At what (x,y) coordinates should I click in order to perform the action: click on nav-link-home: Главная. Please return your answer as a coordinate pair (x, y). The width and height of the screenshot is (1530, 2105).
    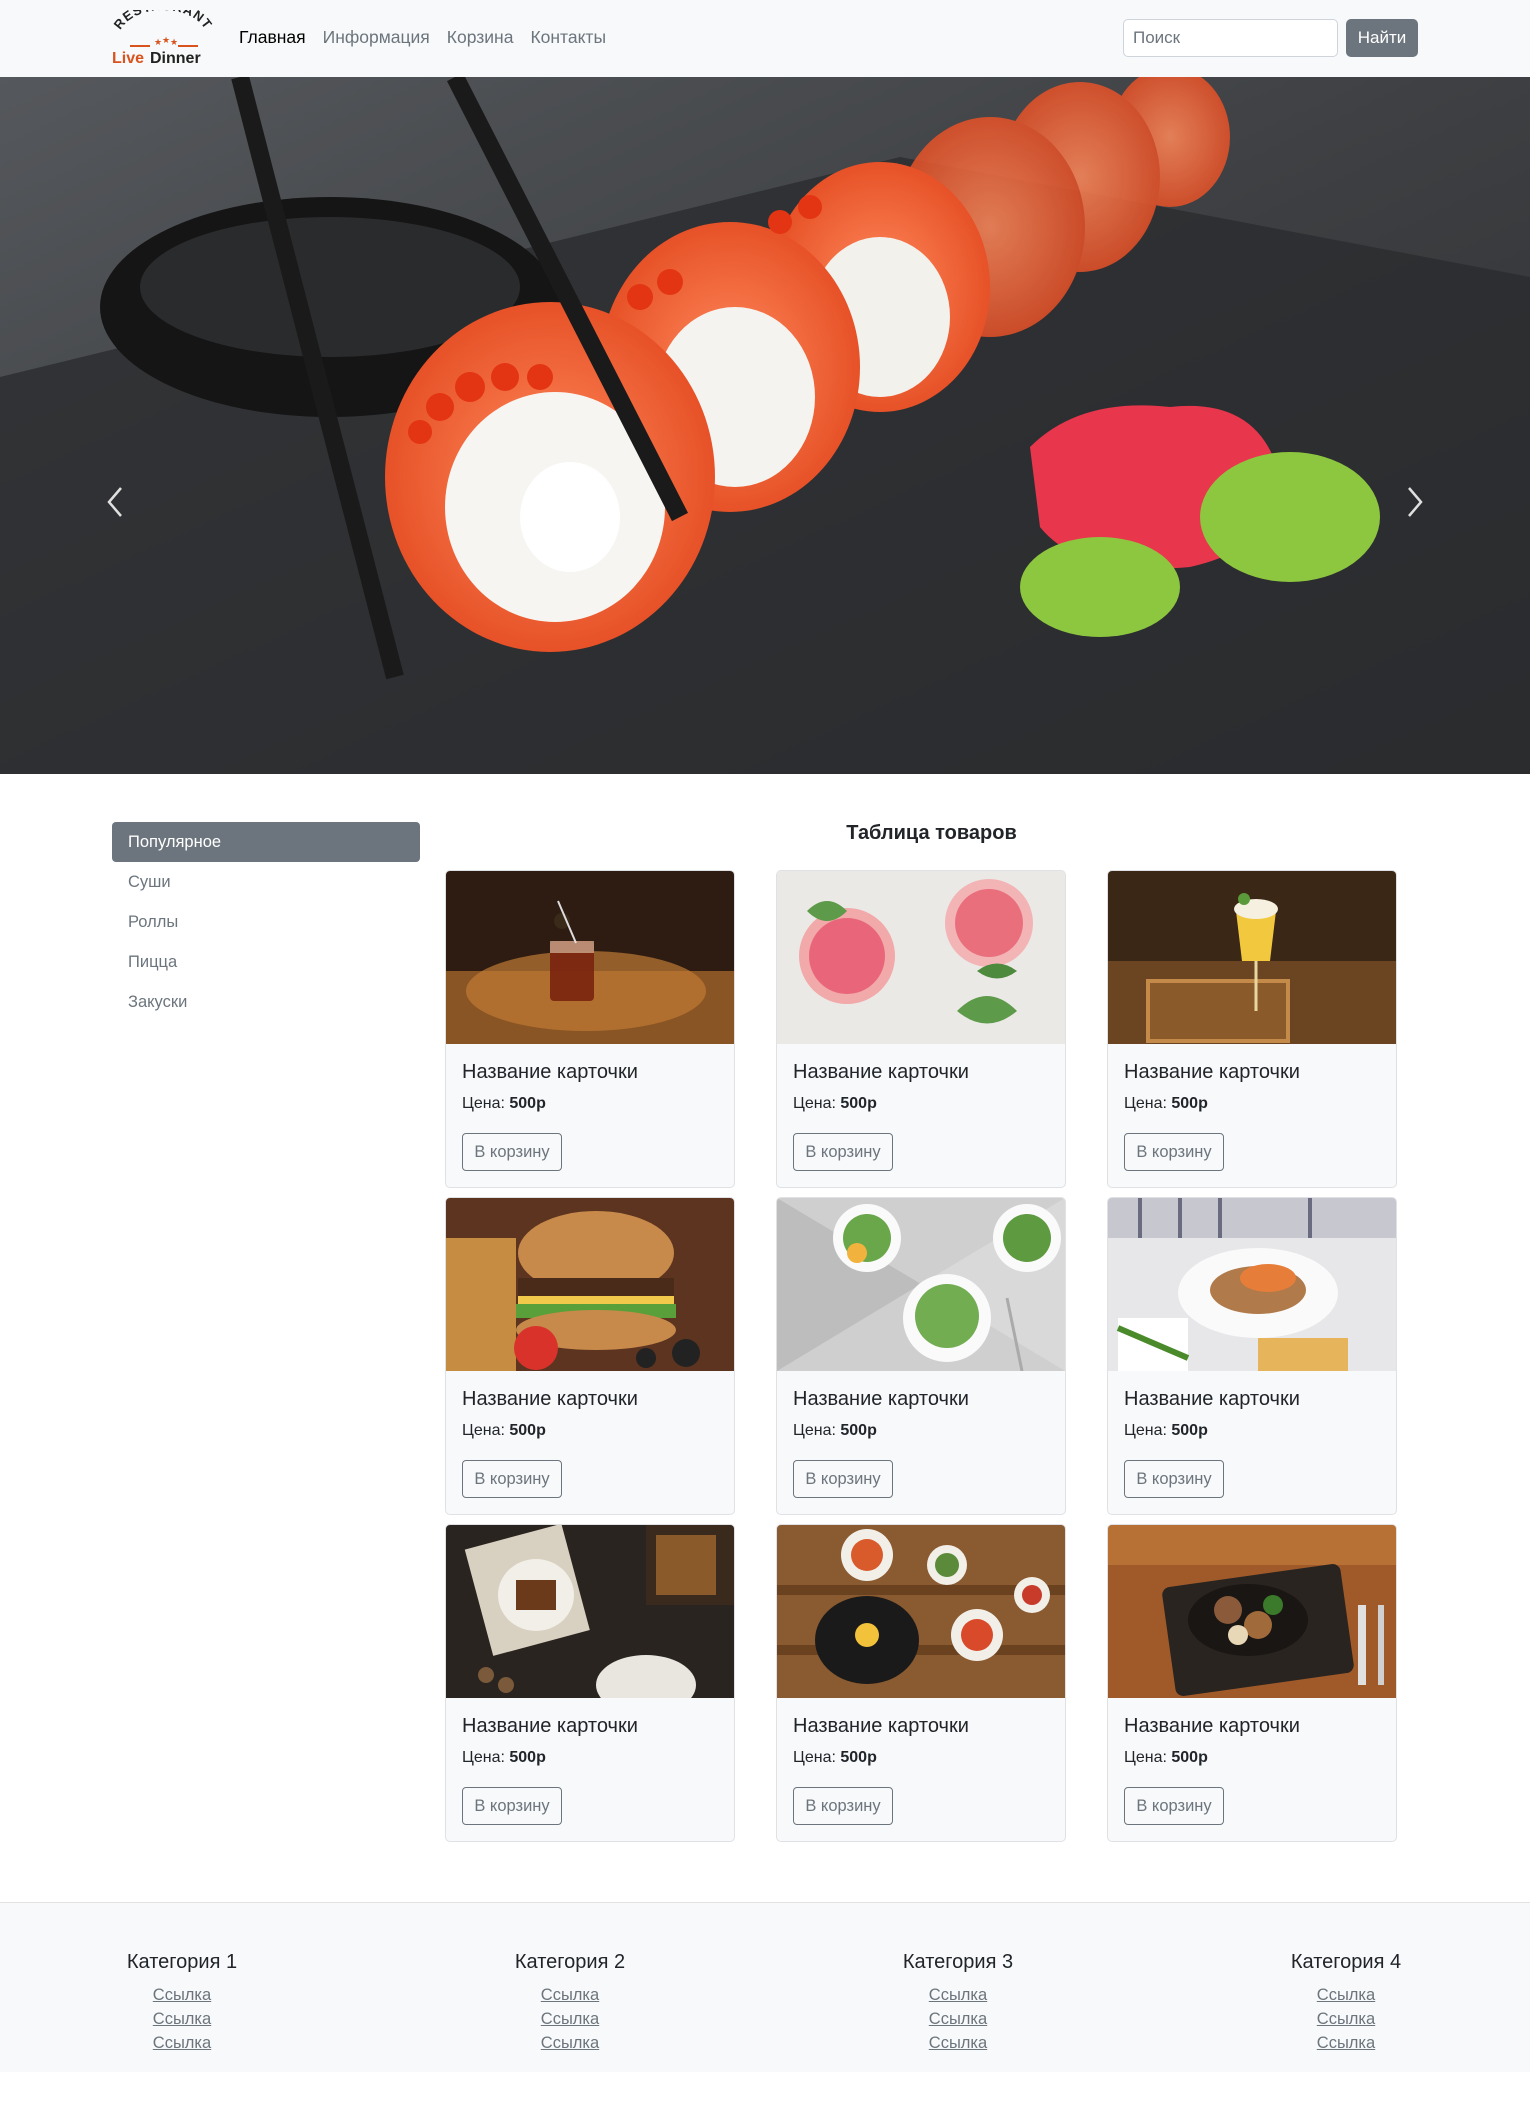
    Looking at the image, I should click on (272, 37).